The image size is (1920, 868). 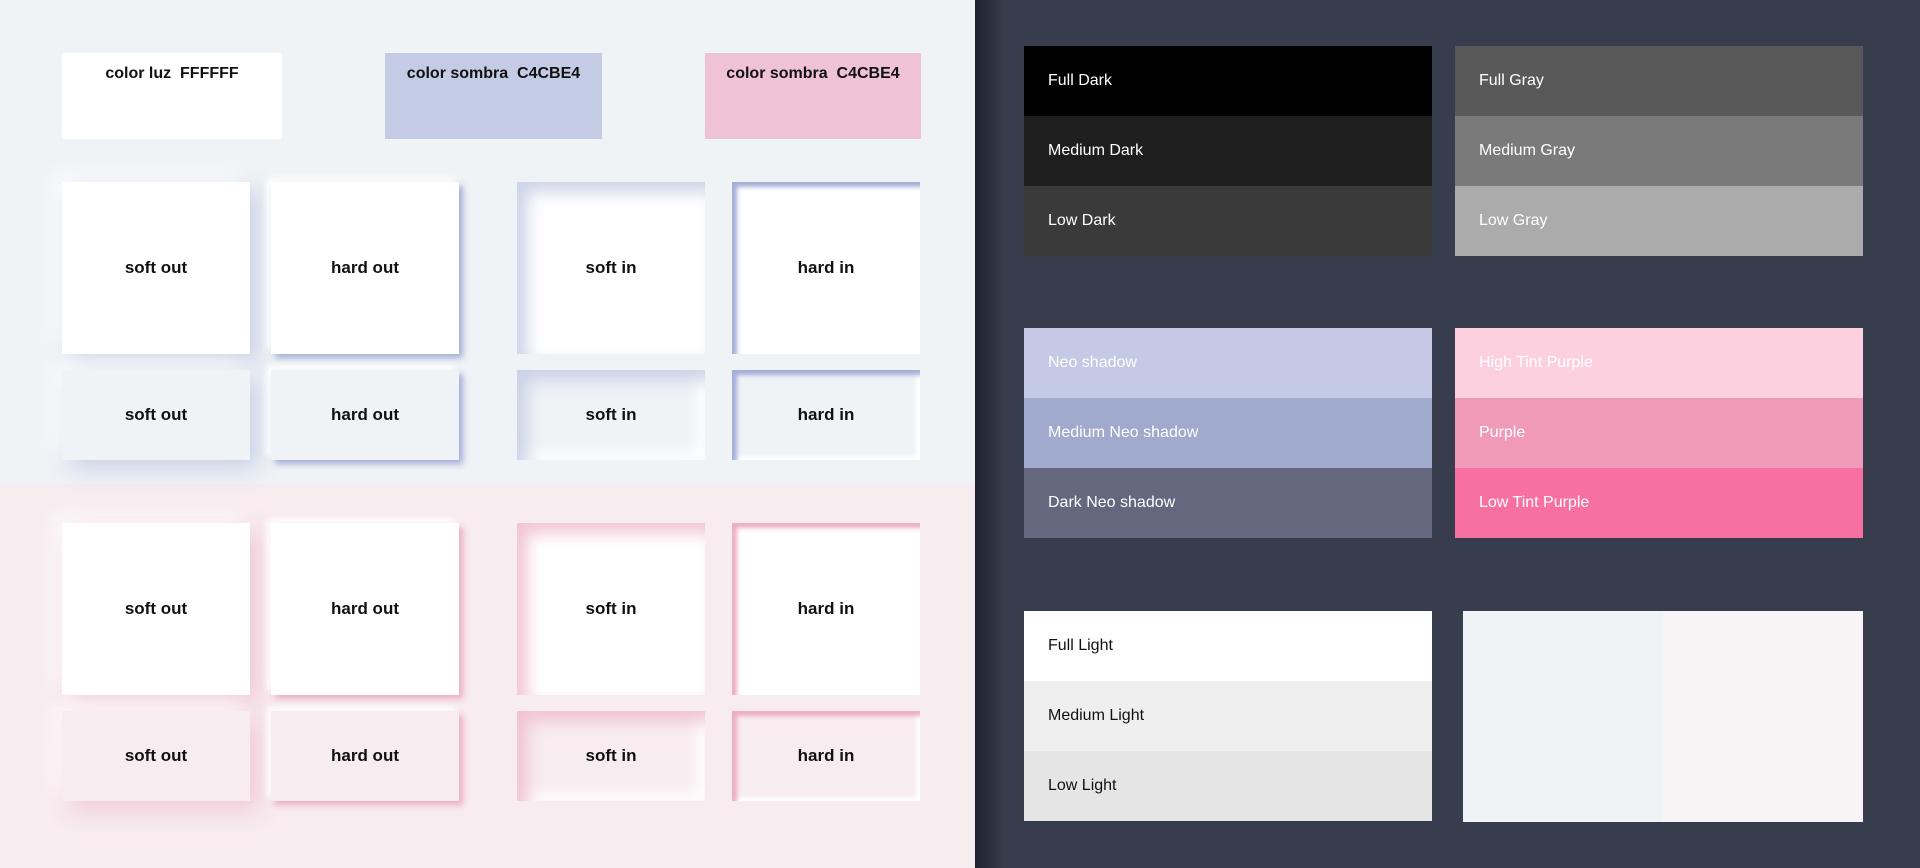 What do you see at coordinates (1228, 786) in the screenshot?
I see `palette-row: Low Light` at bounding box center [1228, 786].